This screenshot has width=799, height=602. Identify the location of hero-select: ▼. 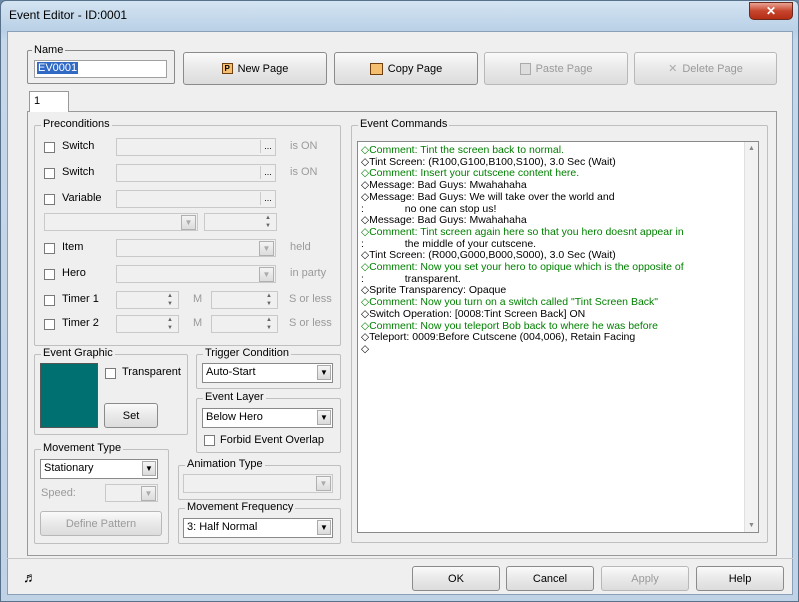
(196, 274).